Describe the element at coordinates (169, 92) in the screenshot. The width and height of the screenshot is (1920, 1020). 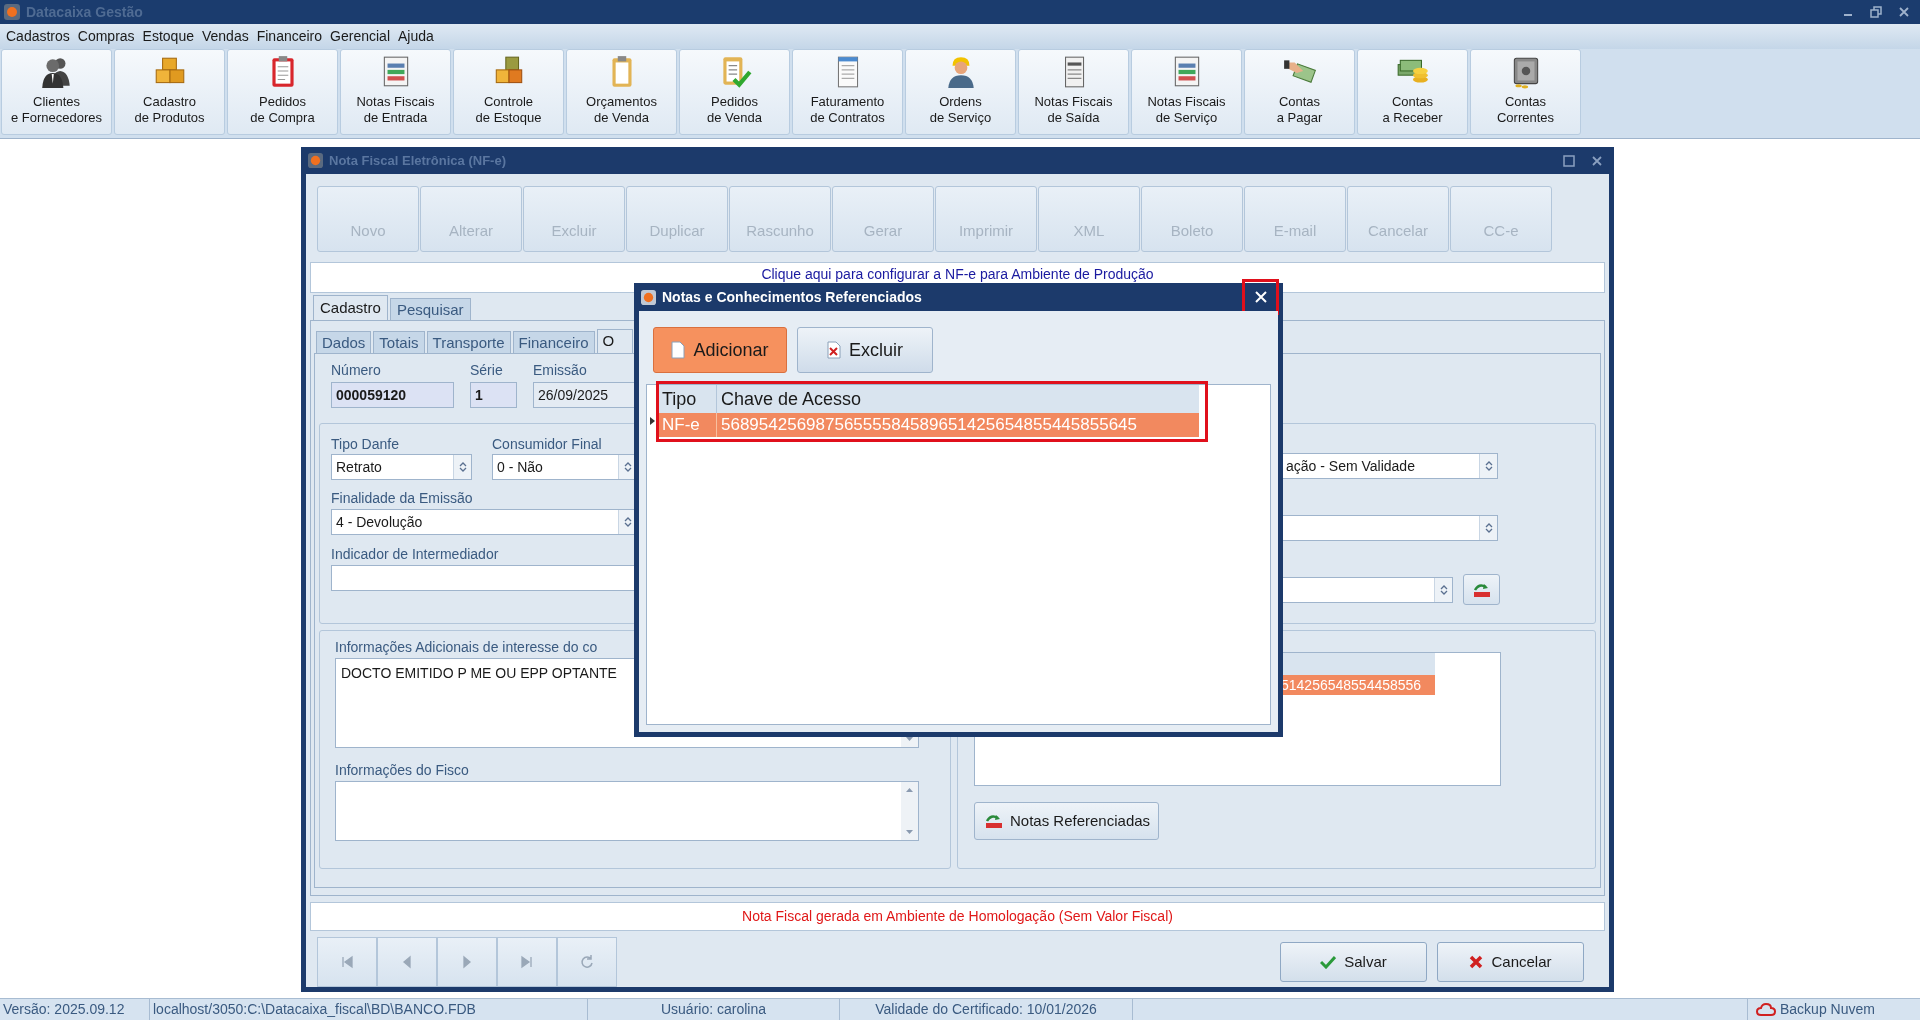
I see `toolbar-button: Cadastro de Produtos` at that location.